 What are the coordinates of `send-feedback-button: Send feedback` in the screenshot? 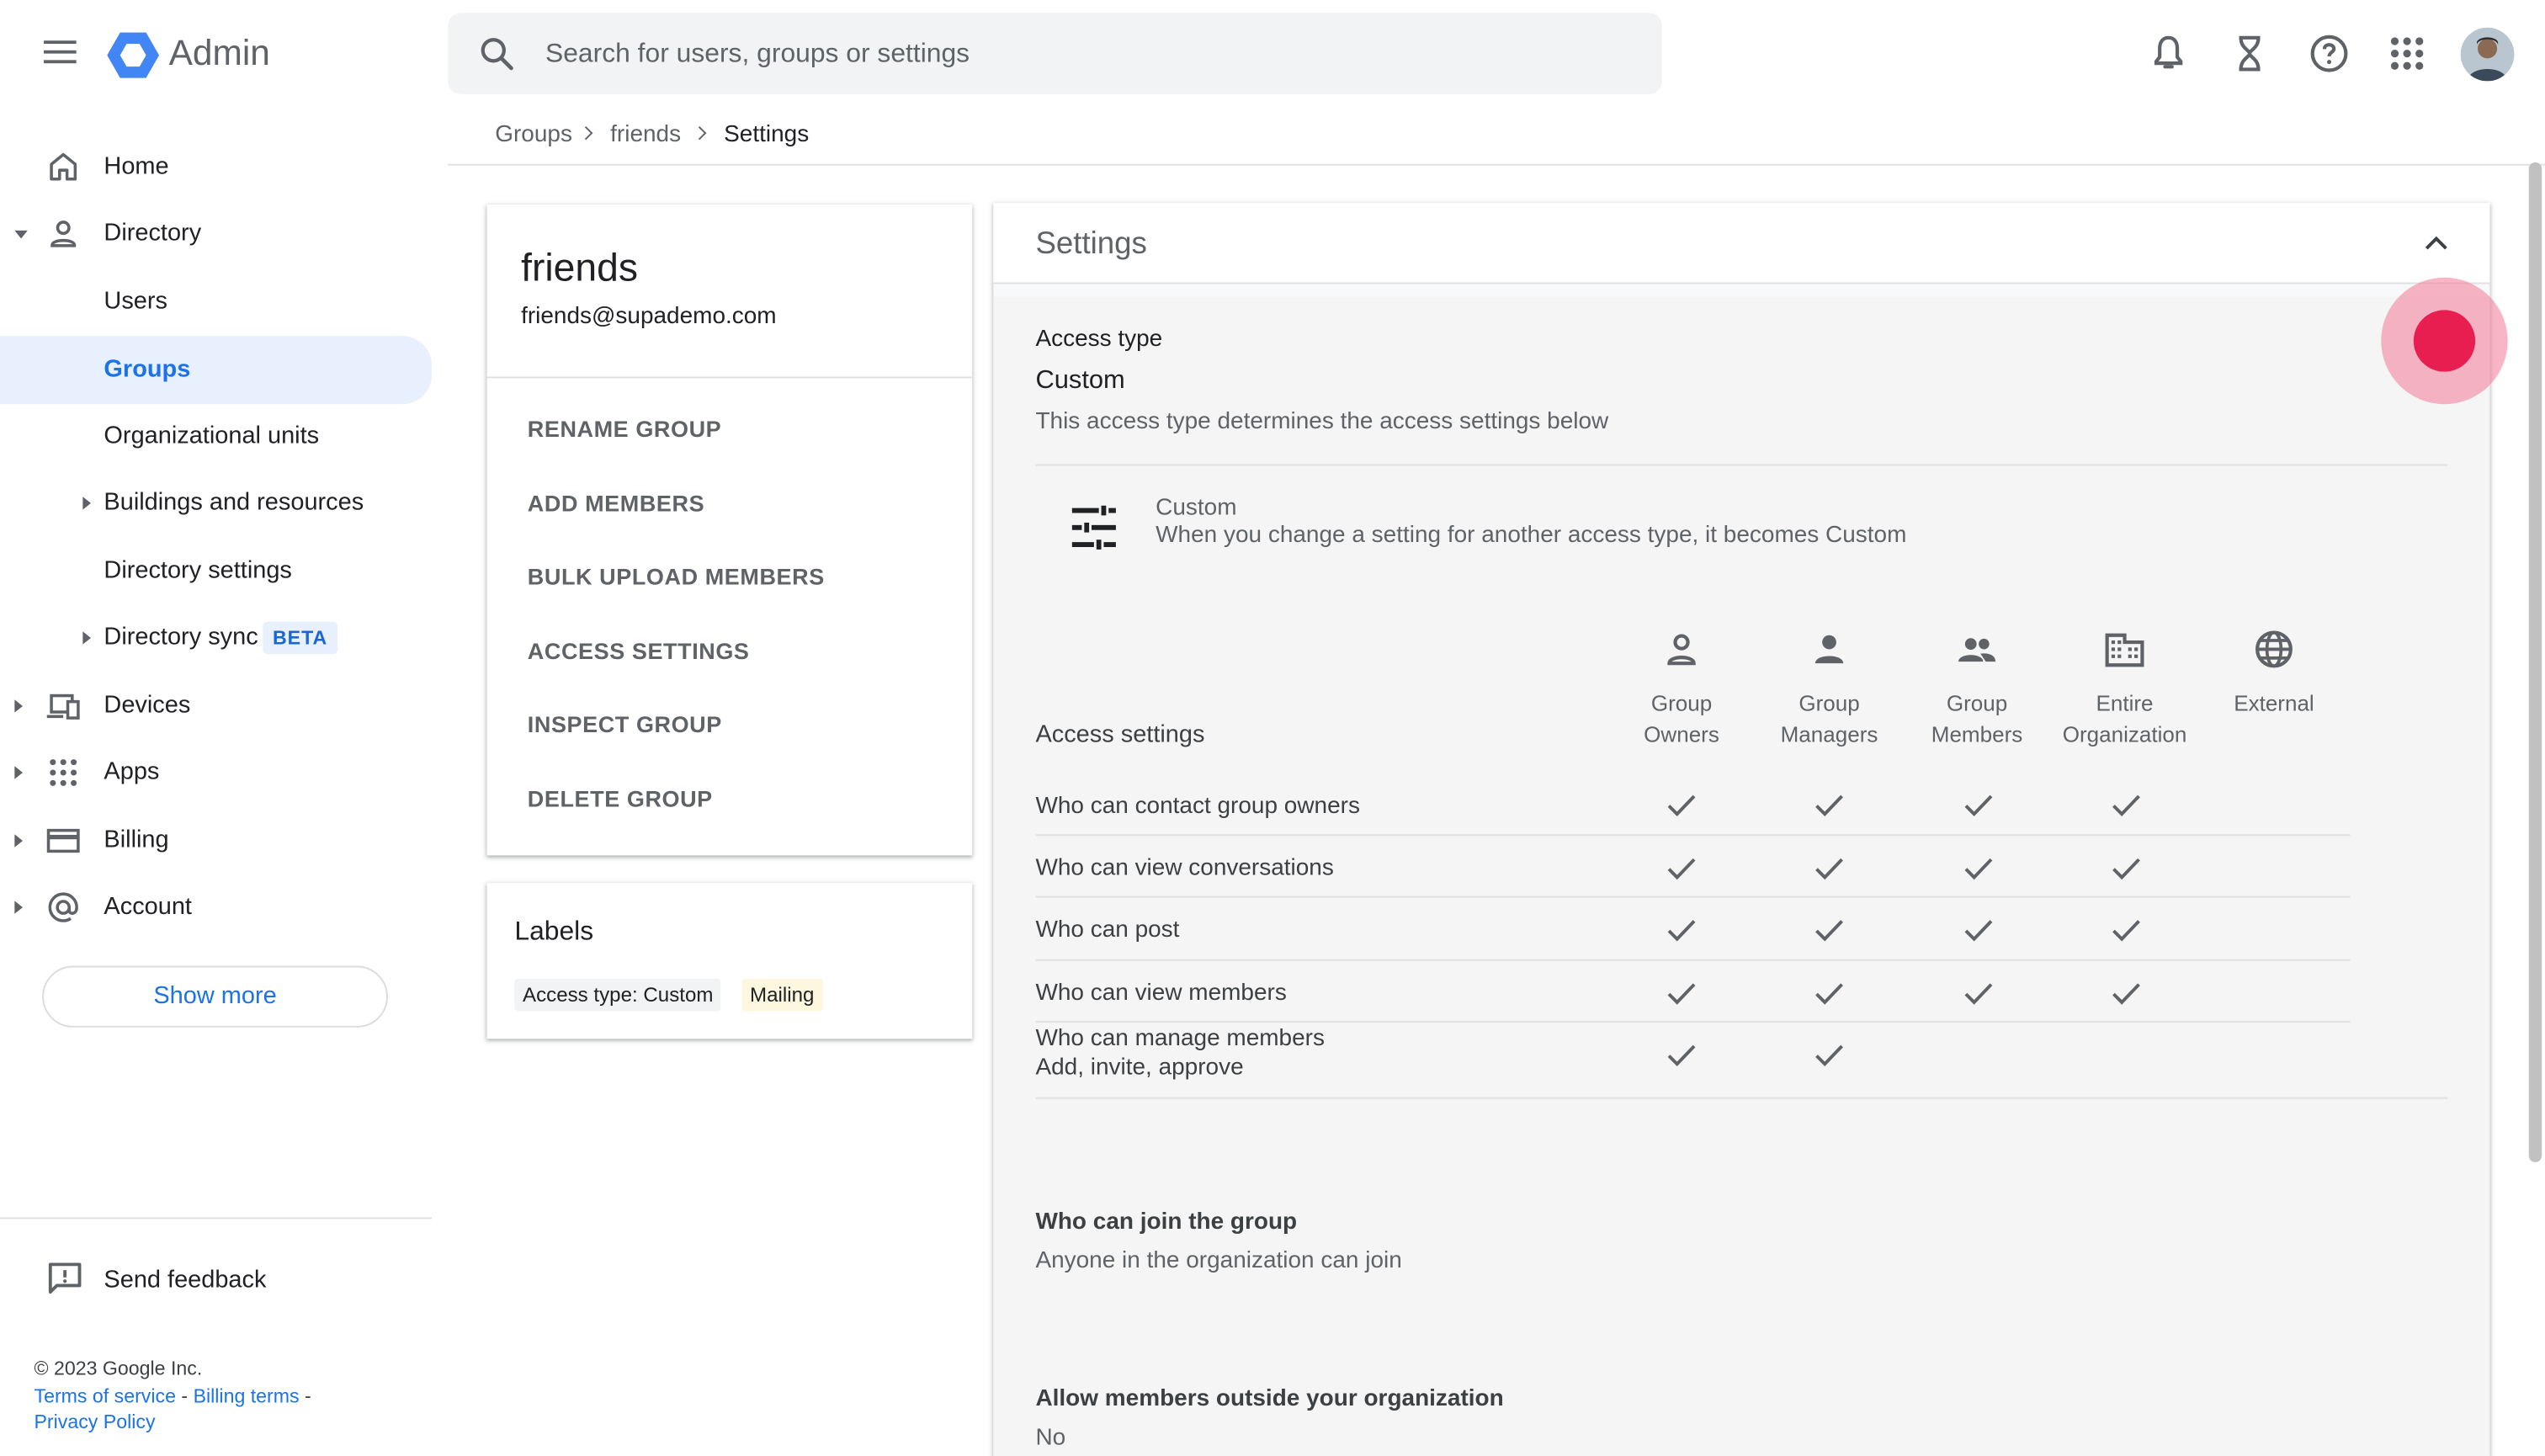 It's located at (216, 1279).